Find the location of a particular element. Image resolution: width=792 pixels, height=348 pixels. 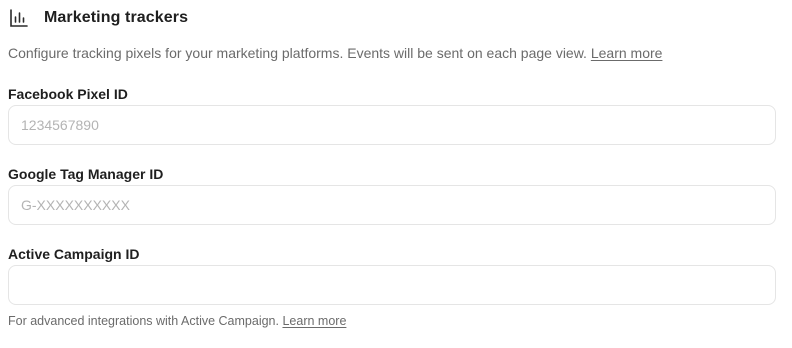

active-campaign-input is located at coordinates (392, 285).